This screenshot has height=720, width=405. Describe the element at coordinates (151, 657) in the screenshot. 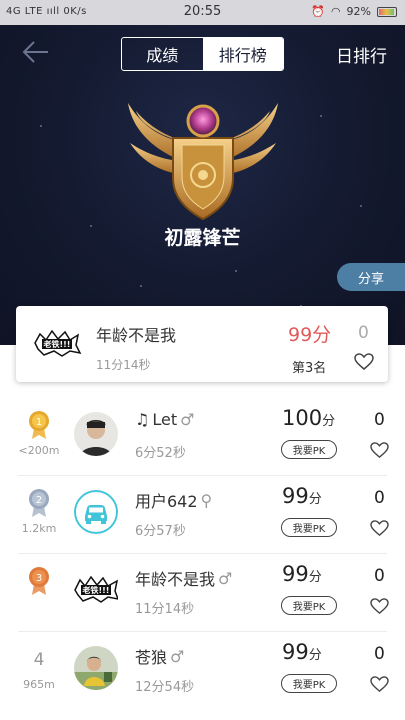

I see `user-name-text: 苍狼` at that location.